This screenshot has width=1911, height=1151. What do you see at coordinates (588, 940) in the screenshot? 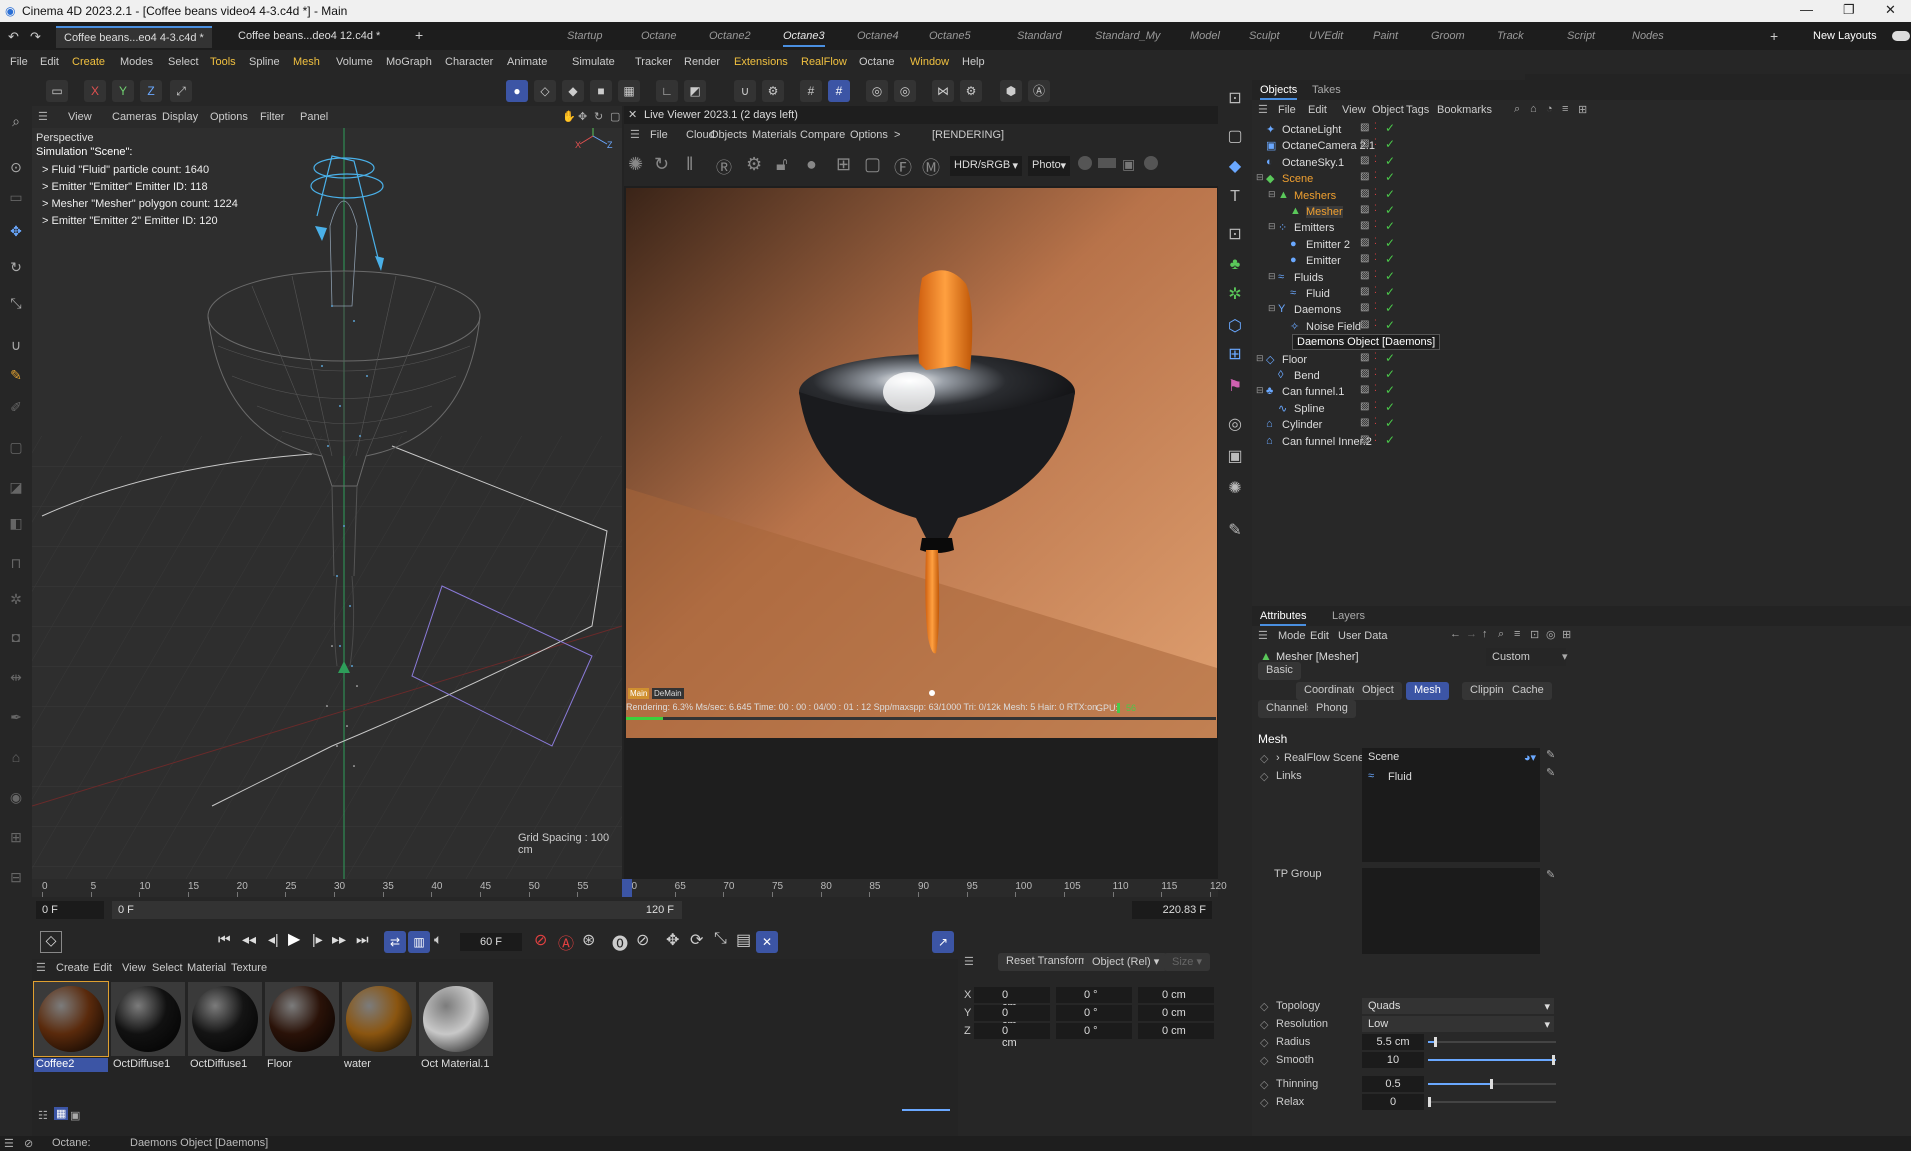
I see `key-settings-icon: ⊛` at bounding box center [588, 940].